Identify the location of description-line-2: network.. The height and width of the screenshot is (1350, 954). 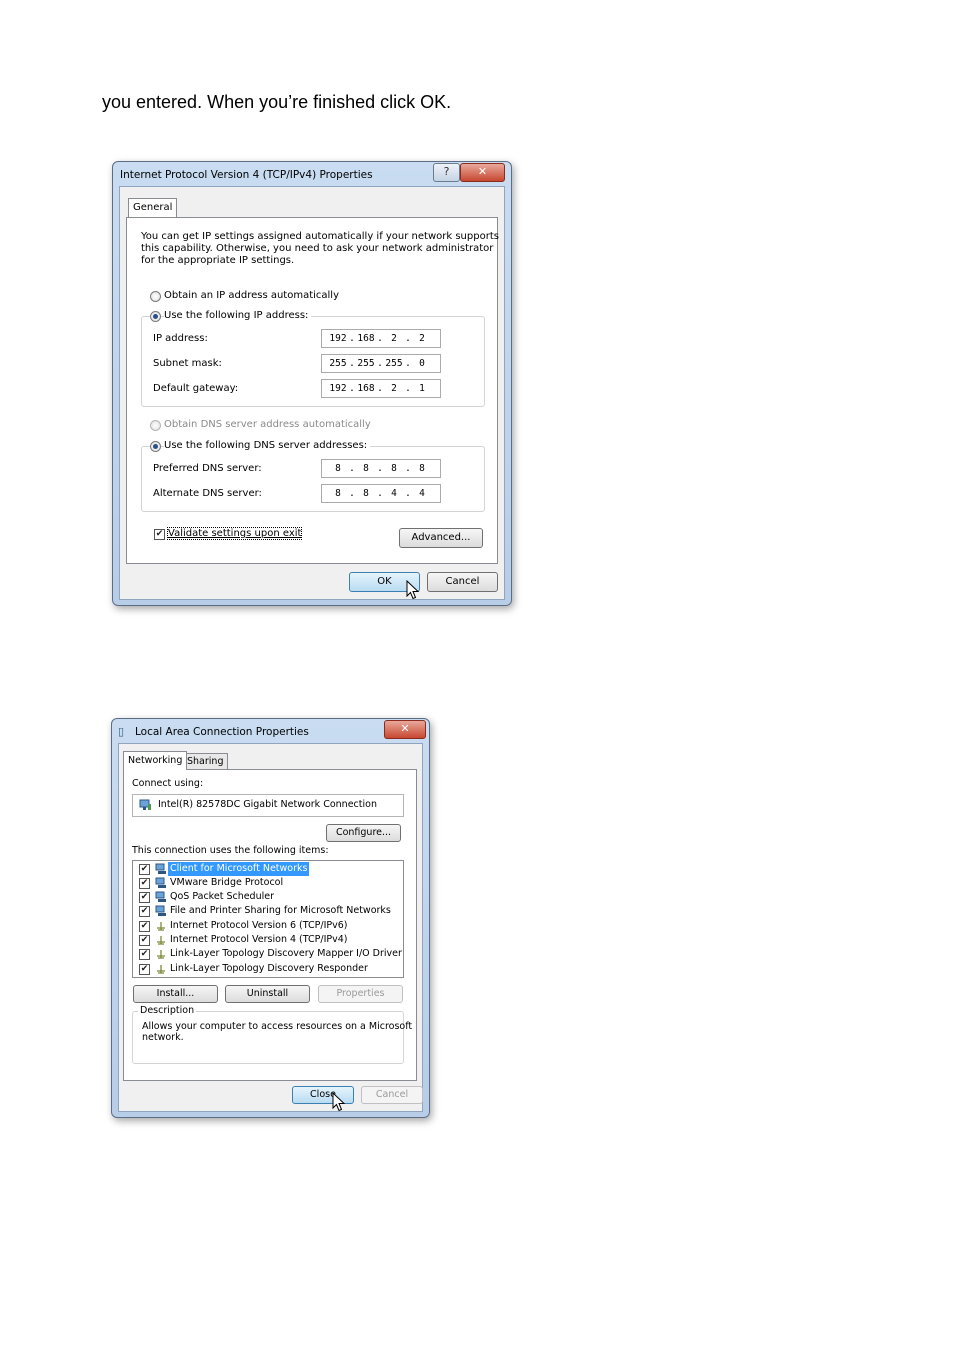
(163, 1037).